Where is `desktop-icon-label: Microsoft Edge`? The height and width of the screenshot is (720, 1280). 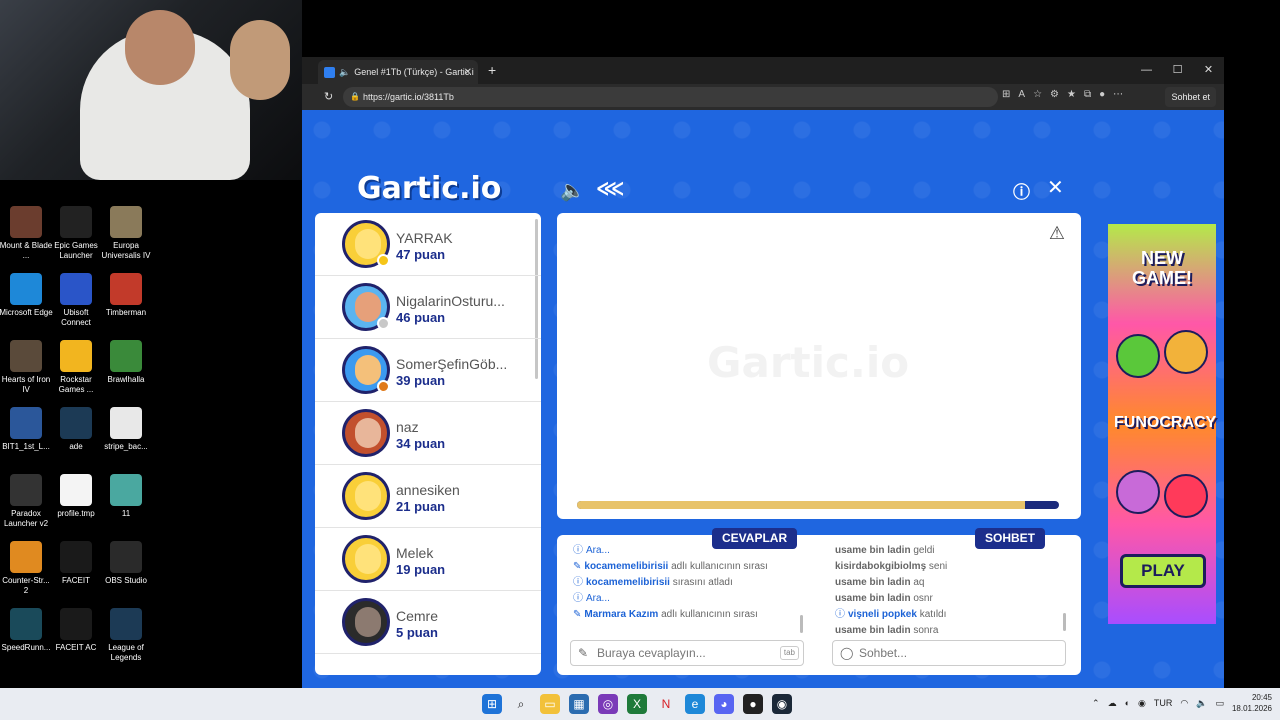
desktop-icon-label: Microsoft Edge is located at coordinates (26, 312).